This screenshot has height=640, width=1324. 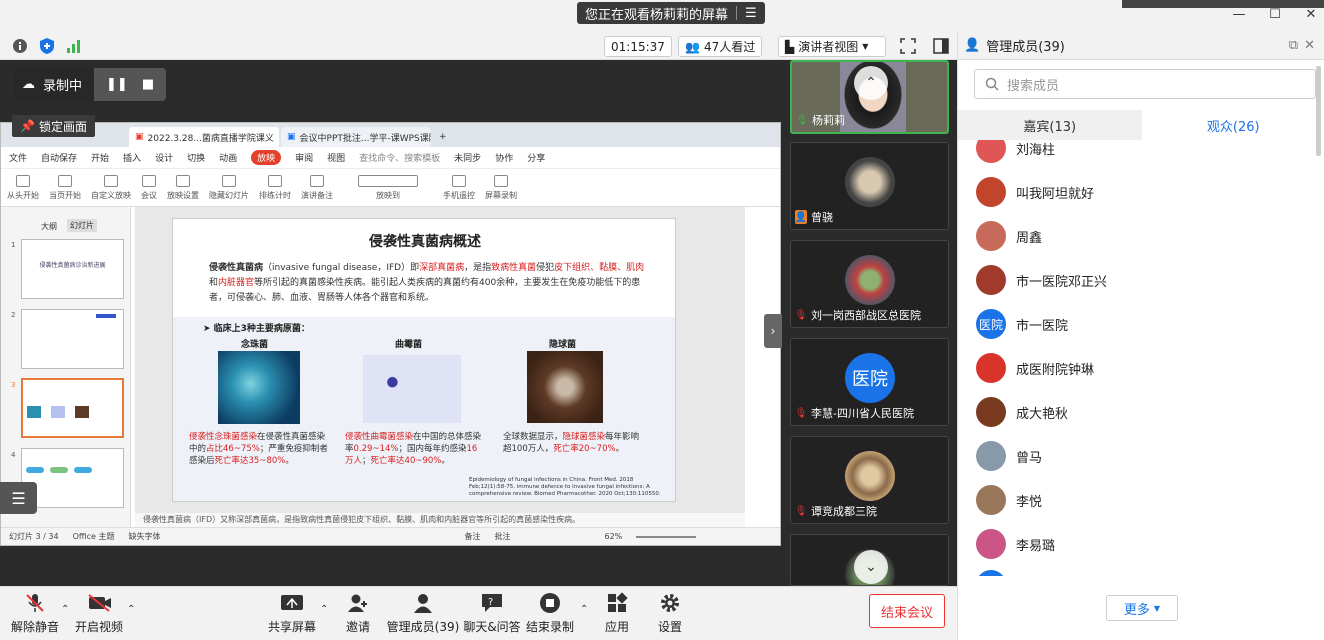 What do you see at coordinates (869, 480) in the screenshot?
I see `video-tile-tanjing: 🎙 谭竞成都三院` at bounding box center [869, 480].